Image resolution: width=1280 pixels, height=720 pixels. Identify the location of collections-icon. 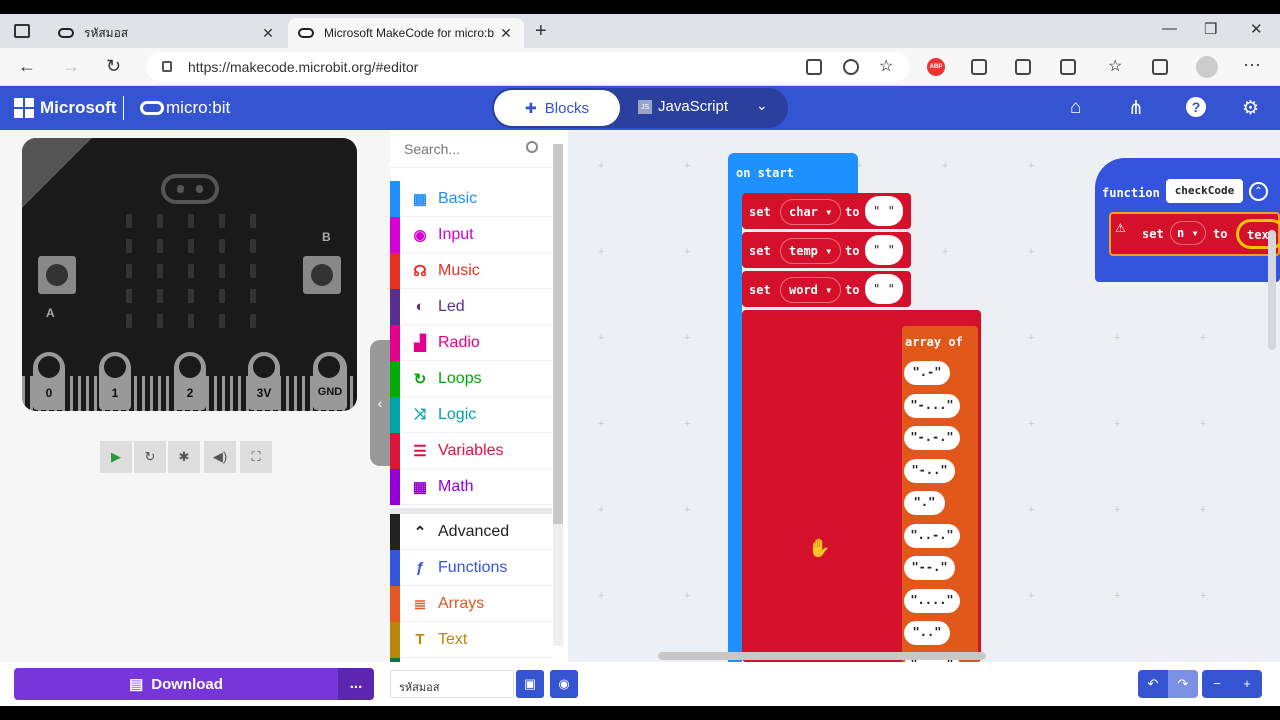
(1160, 67).